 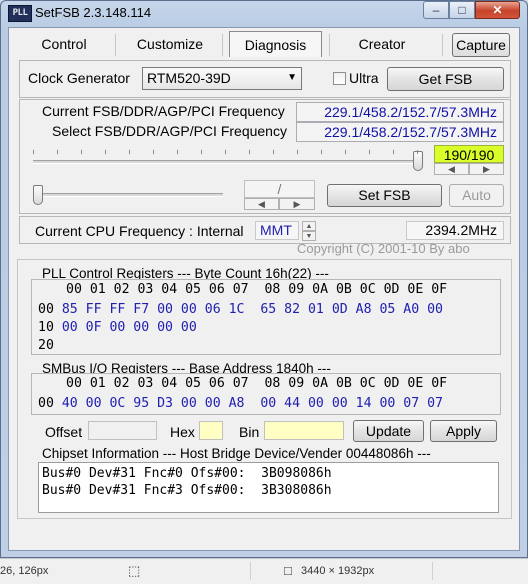 I want to click on update-button: Update, so click(x=388, y=431).